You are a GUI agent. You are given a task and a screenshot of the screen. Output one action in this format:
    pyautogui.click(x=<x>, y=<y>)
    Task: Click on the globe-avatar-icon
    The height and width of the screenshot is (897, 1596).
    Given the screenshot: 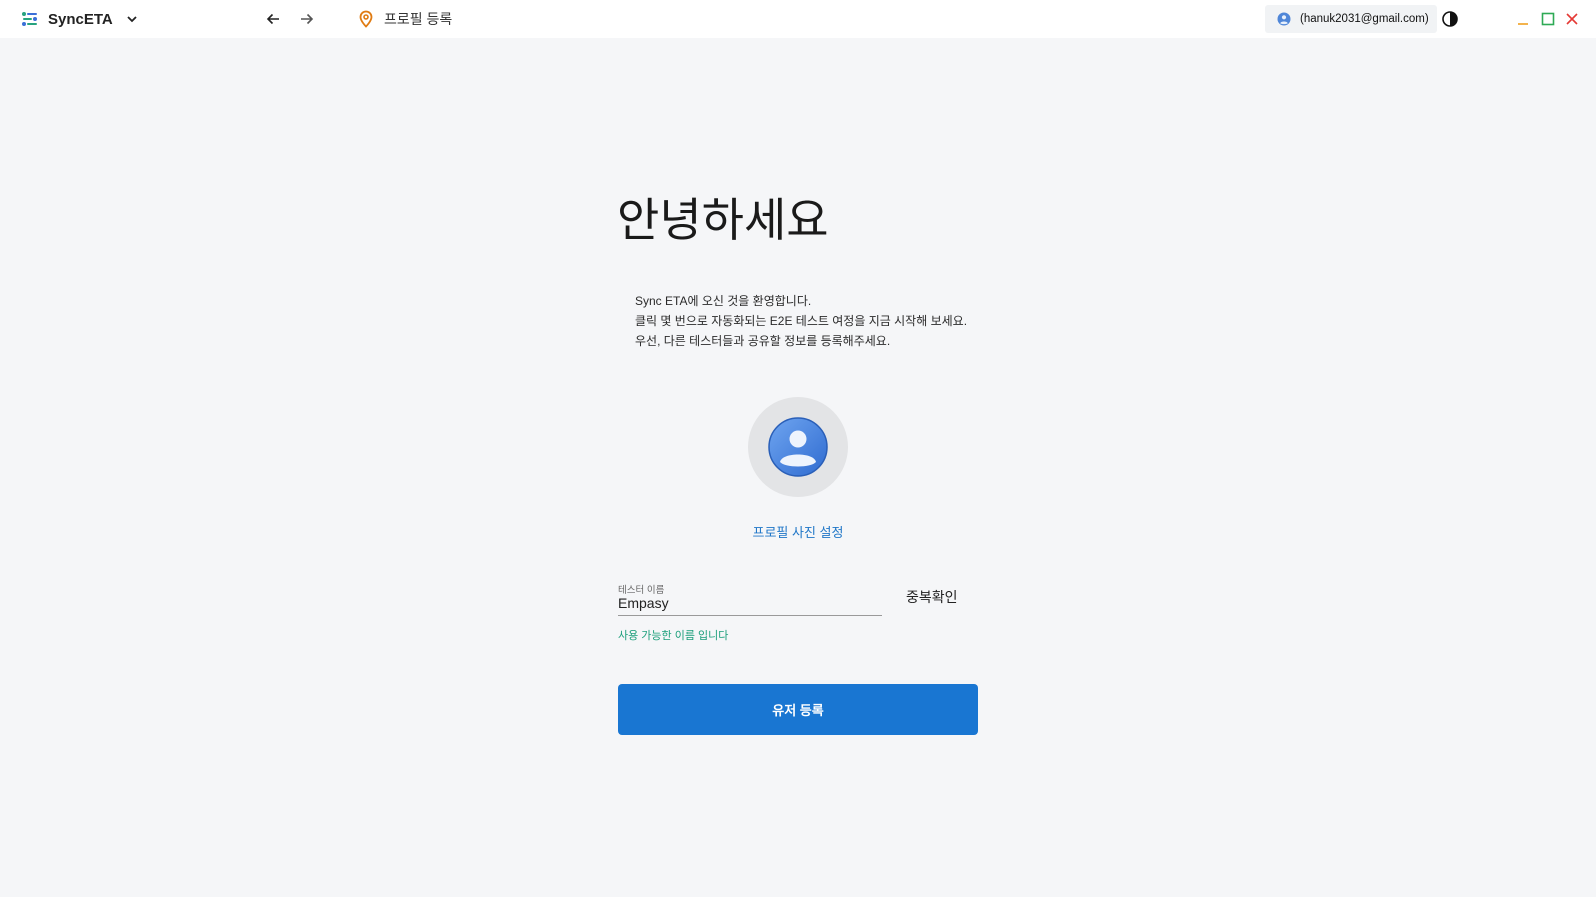 What is the action you would take?
    pyautogui.click(x=1284, y=19)
    